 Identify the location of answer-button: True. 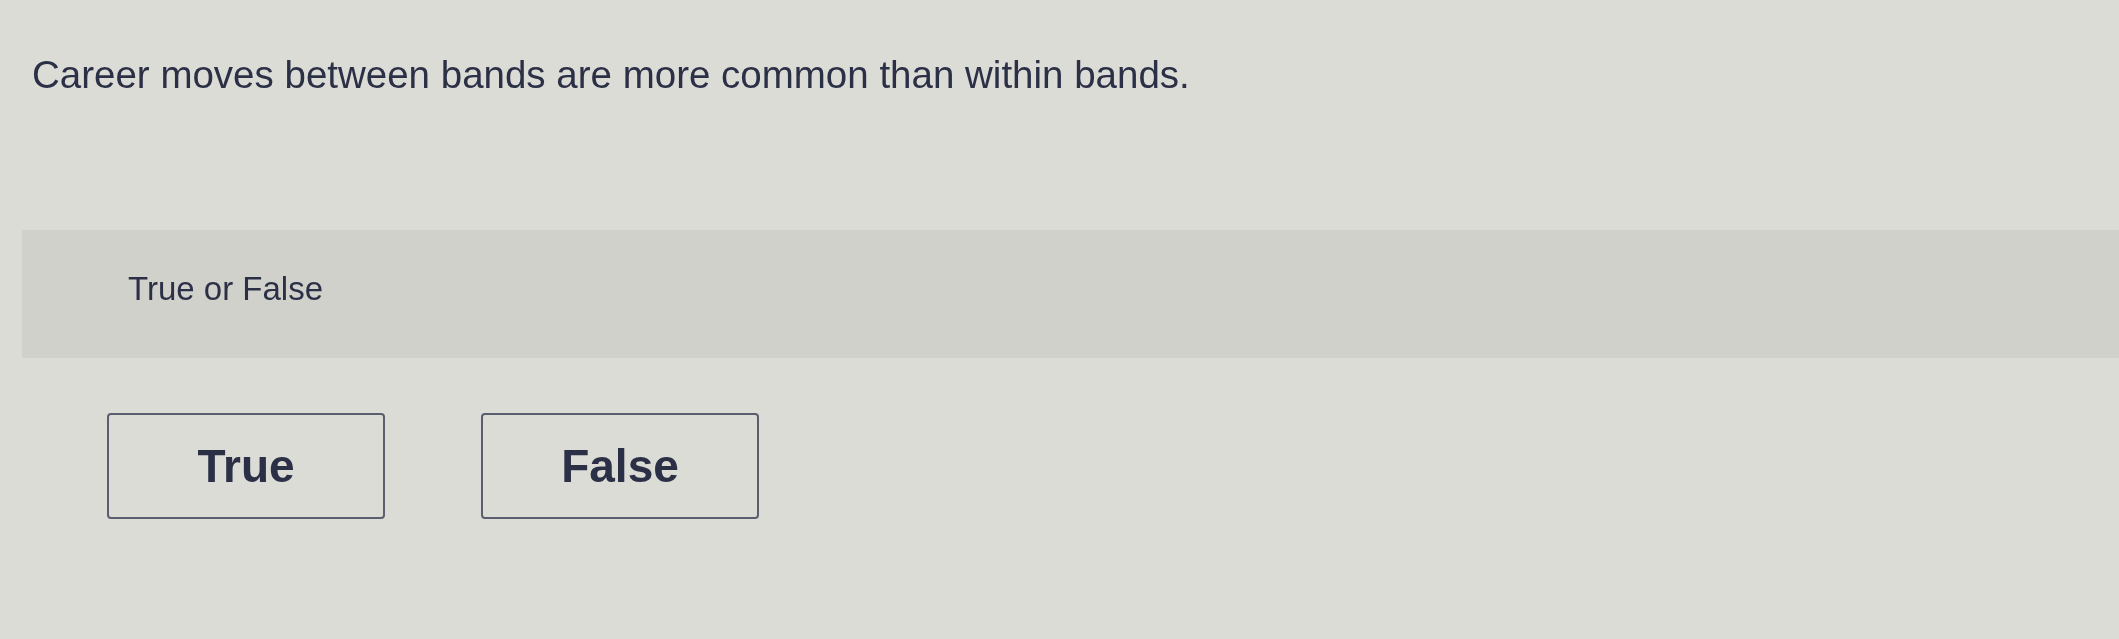
(246, 466).